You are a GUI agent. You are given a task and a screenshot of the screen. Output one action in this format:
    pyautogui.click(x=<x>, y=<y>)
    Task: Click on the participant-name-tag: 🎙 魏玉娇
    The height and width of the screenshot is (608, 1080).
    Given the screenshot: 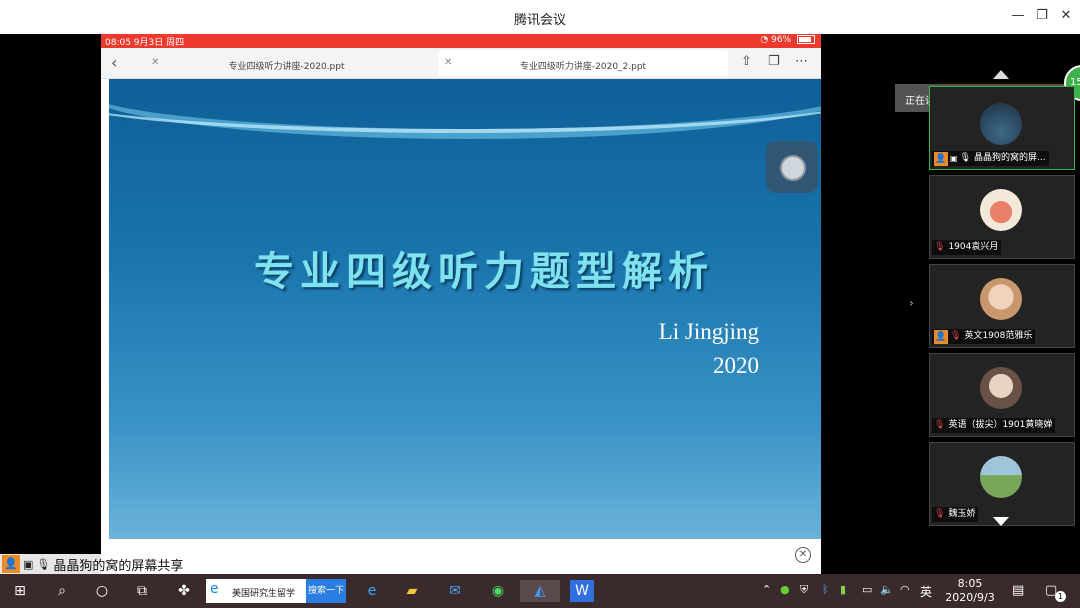 What is the action you would take?
    pyautogui.click(x=955, y=514)
    